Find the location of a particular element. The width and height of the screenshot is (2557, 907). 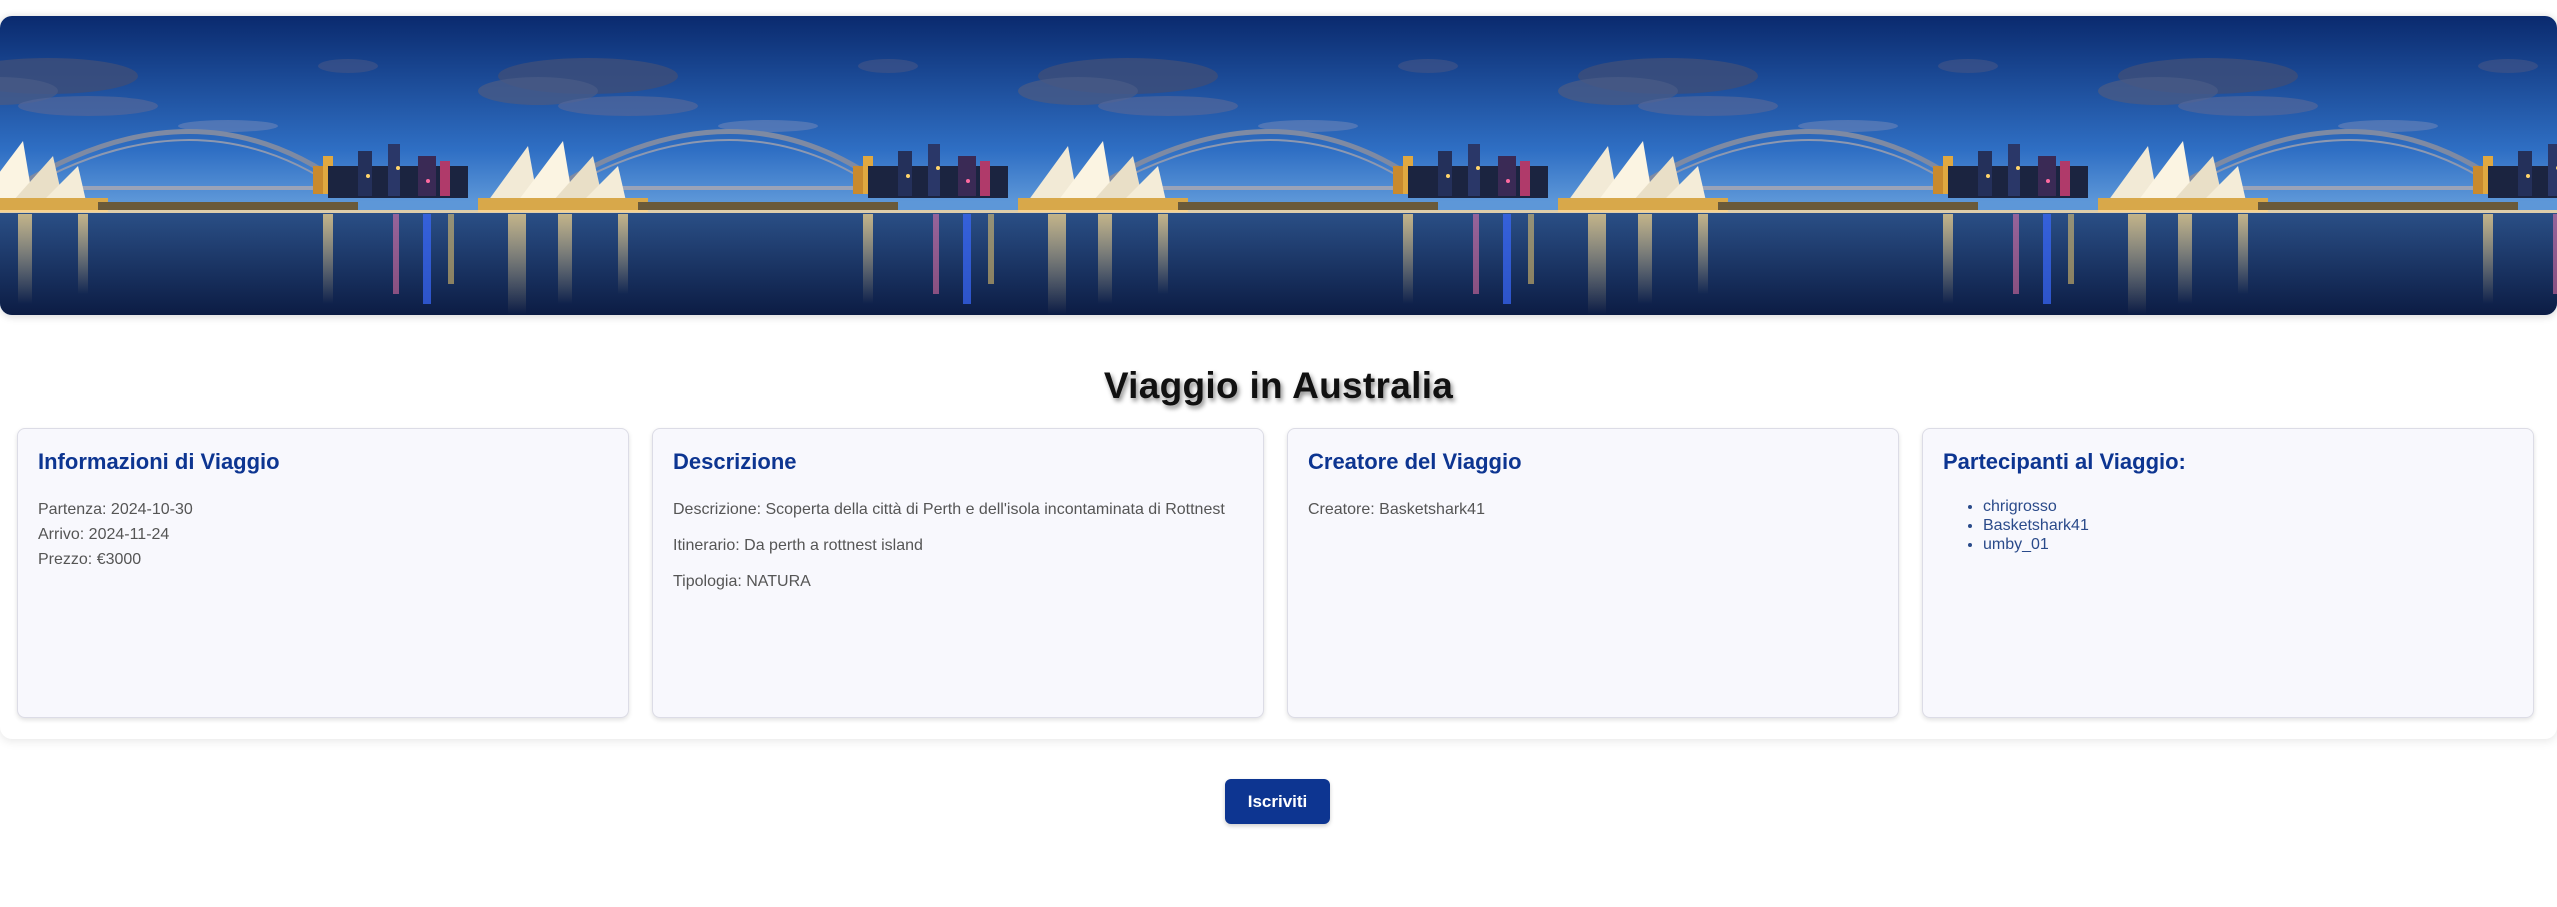

participants-title: Partecipanti al Viaggio: is located at coordinates (2064, 461).